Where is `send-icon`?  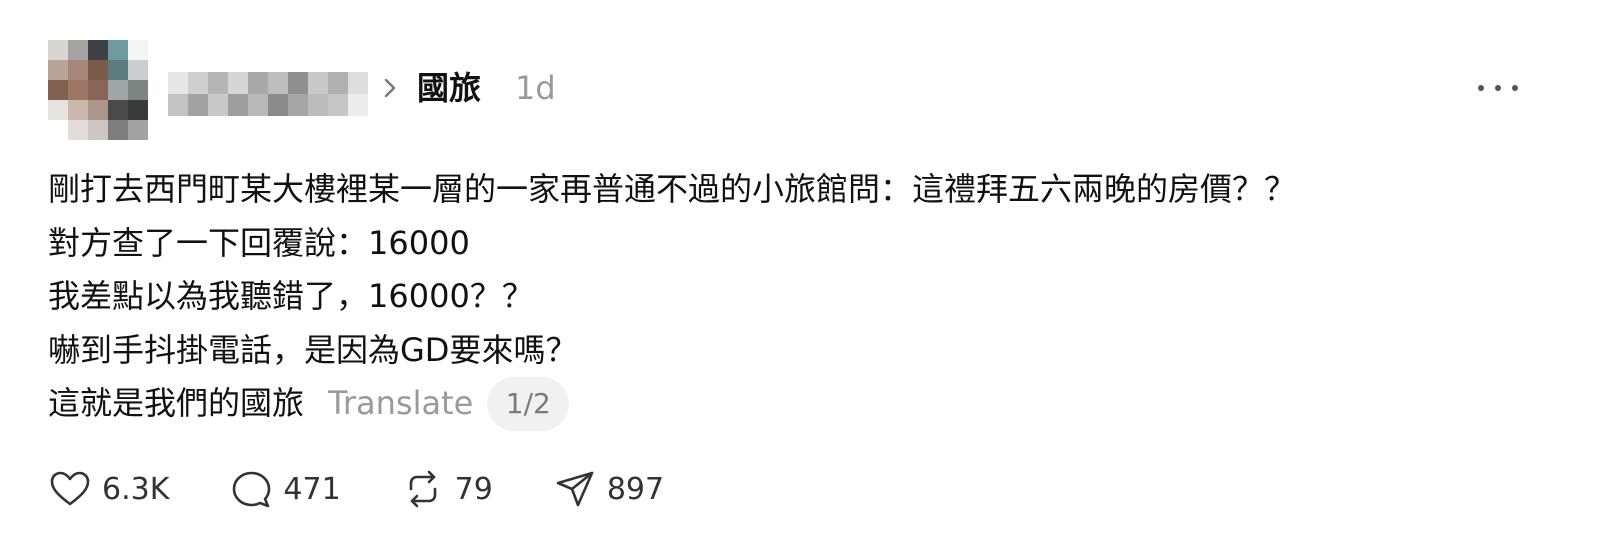 send-icon is located at coordinates (575, 489).